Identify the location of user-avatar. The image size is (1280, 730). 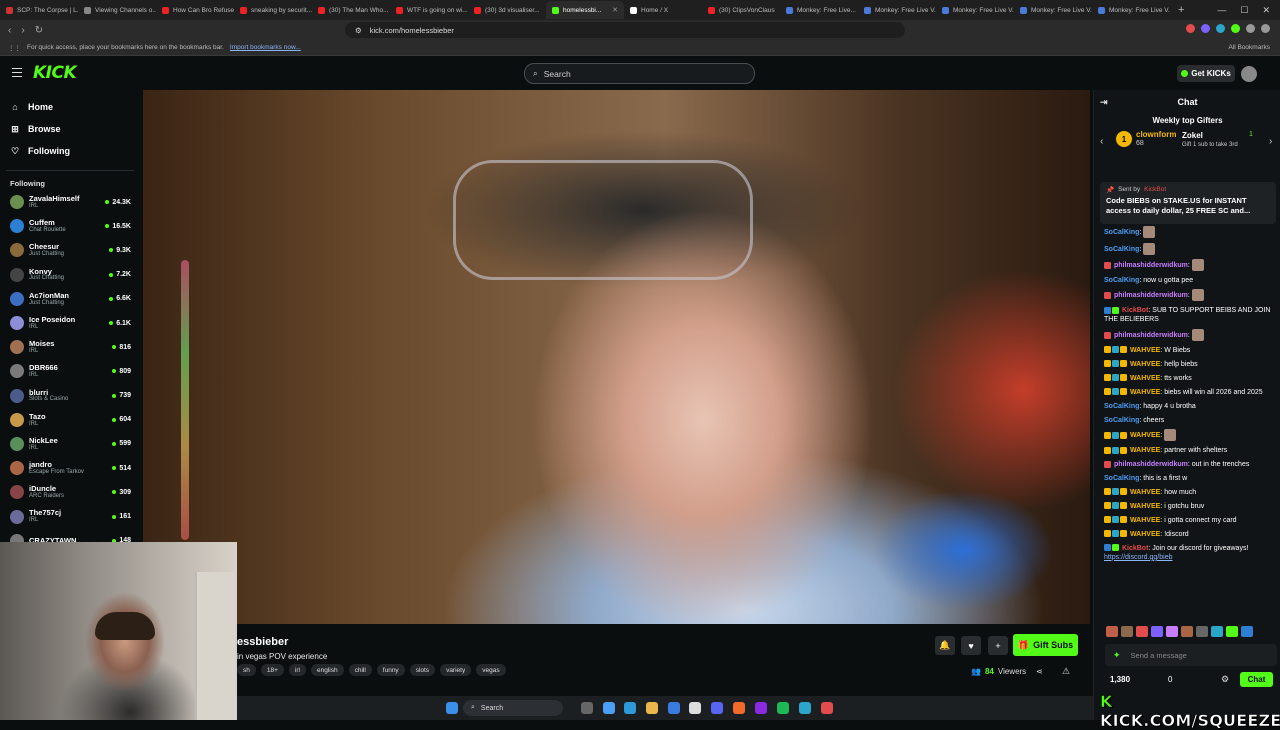
(1249, 74).